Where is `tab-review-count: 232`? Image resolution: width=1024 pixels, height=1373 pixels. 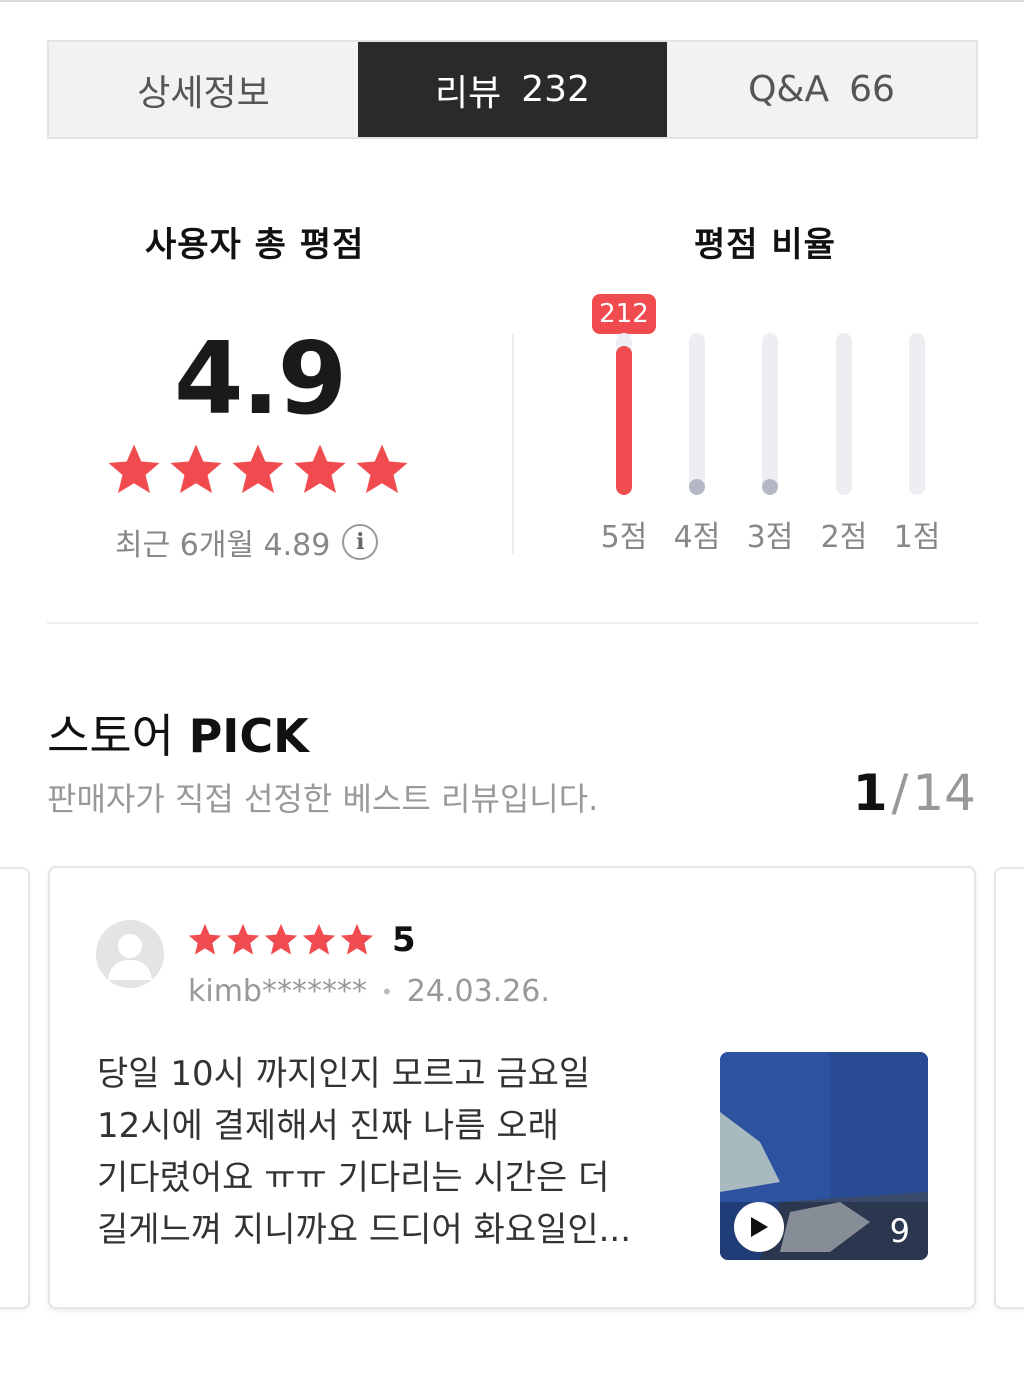
tab-review-count: 232 is located at coordinates (555, 89).